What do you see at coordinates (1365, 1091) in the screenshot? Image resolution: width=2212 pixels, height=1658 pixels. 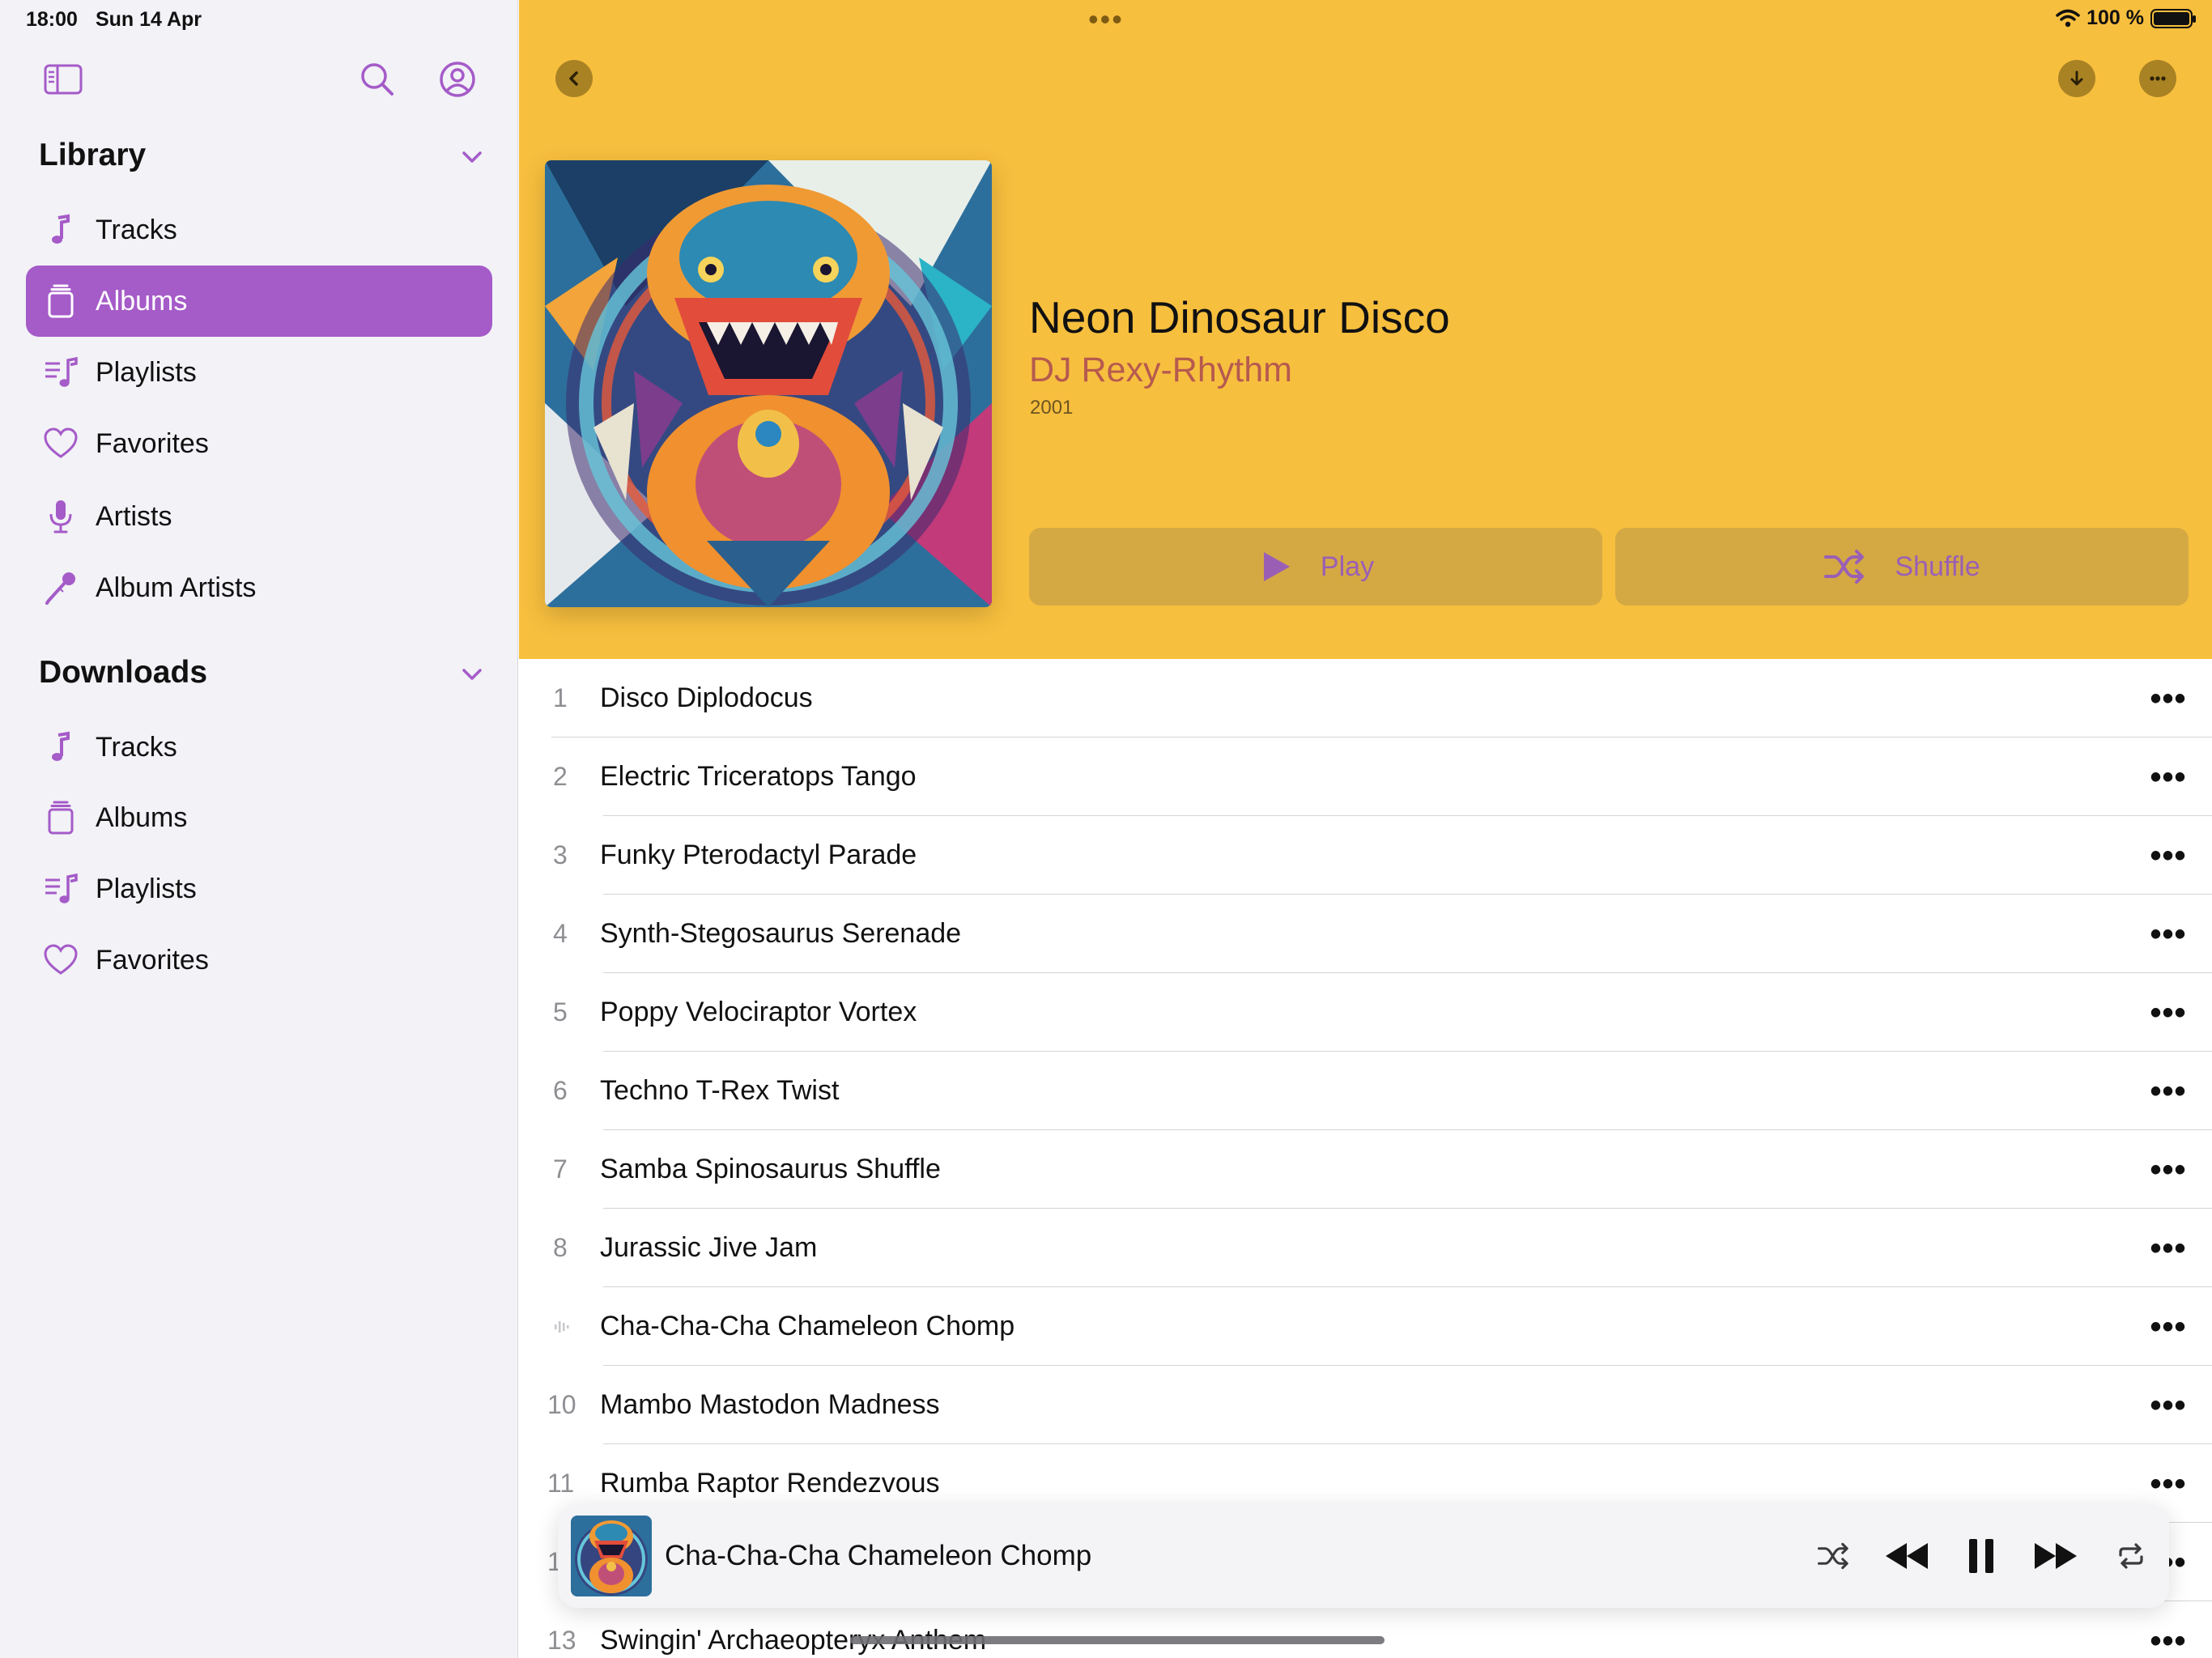 I see `table-row: 6 Techno T-Rex Twist •••` at bounding box center [1365, 1091].